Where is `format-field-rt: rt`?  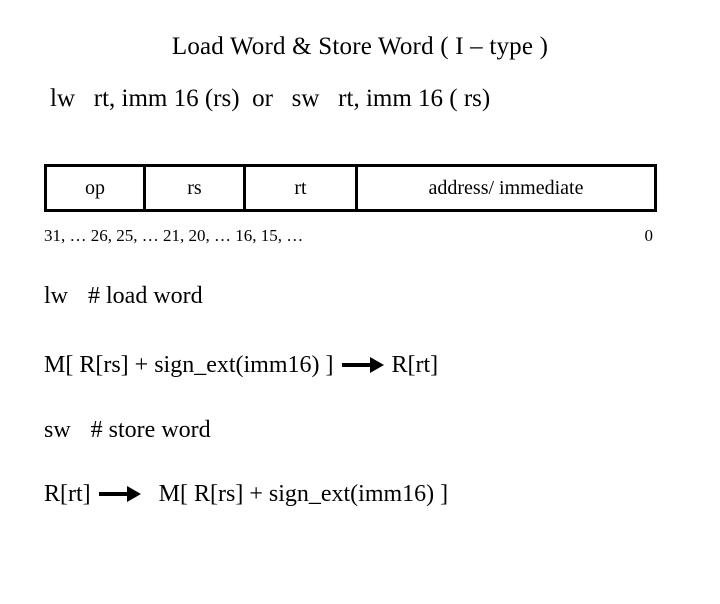 format-field-rt: rt is located at coordinates (299, 188).